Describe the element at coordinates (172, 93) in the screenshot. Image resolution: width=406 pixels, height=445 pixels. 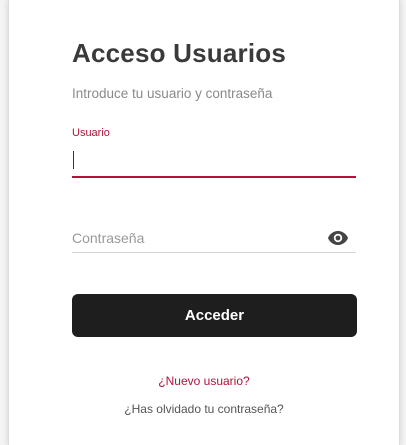
I see `page-subtitle: Introduce tu usuario y contraseña` at that location.